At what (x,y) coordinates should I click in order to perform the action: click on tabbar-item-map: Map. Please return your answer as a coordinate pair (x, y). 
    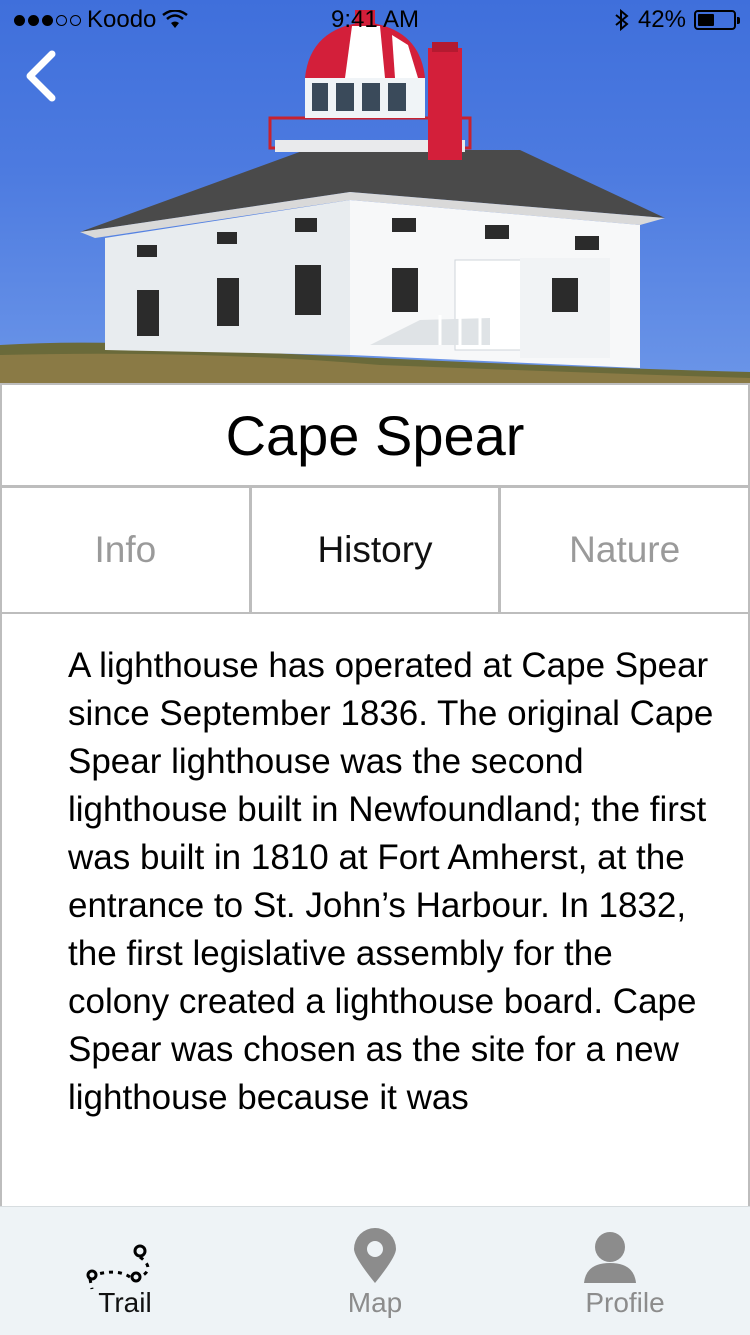
    Looking at the image, I should click on (375, 1271).